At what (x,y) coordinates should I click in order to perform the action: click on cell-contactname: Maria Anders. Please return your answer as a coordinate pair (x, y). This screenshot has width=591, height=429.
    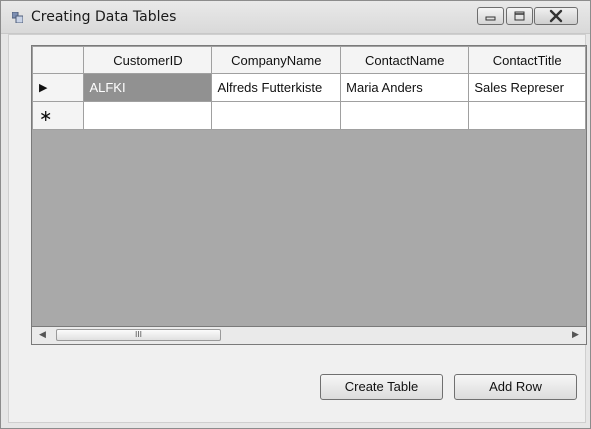
    Looking at the image, I should click on (405, 87).